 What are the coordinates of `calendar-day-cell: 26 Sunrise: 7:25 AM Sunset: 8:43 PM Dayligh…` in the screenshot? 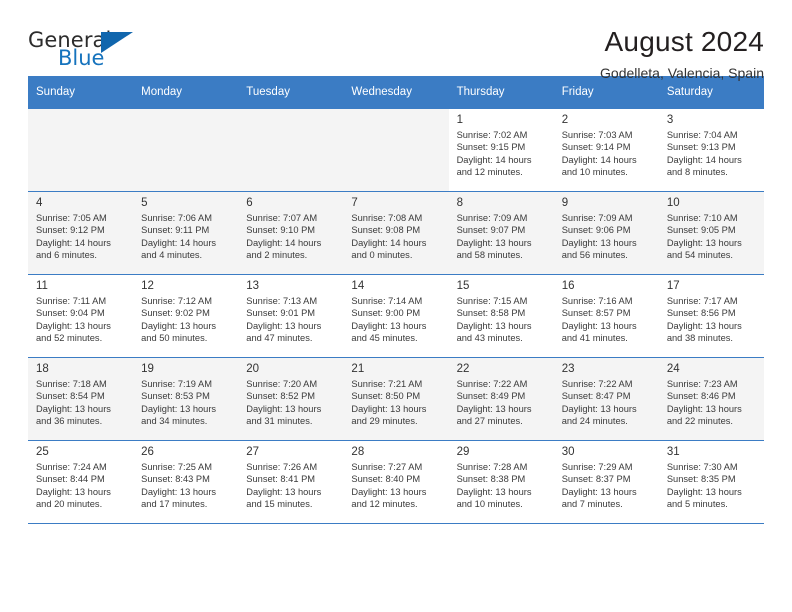 It's located at (186, 481).